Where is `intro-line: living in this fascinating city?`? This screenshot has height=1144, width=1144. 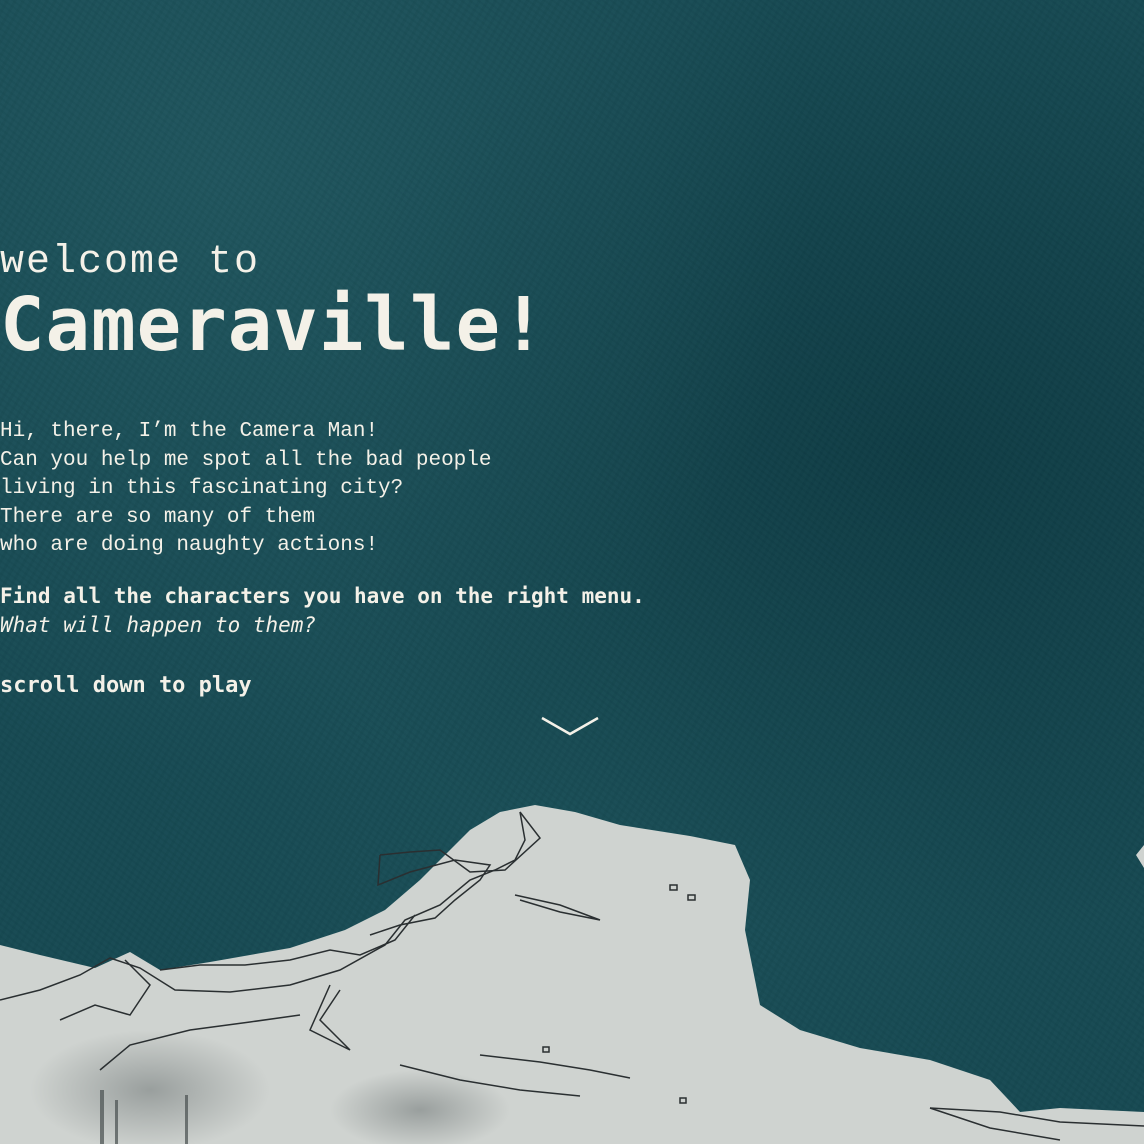 intro-line: living in this fascinating city? is located at coordinates (202, 488).